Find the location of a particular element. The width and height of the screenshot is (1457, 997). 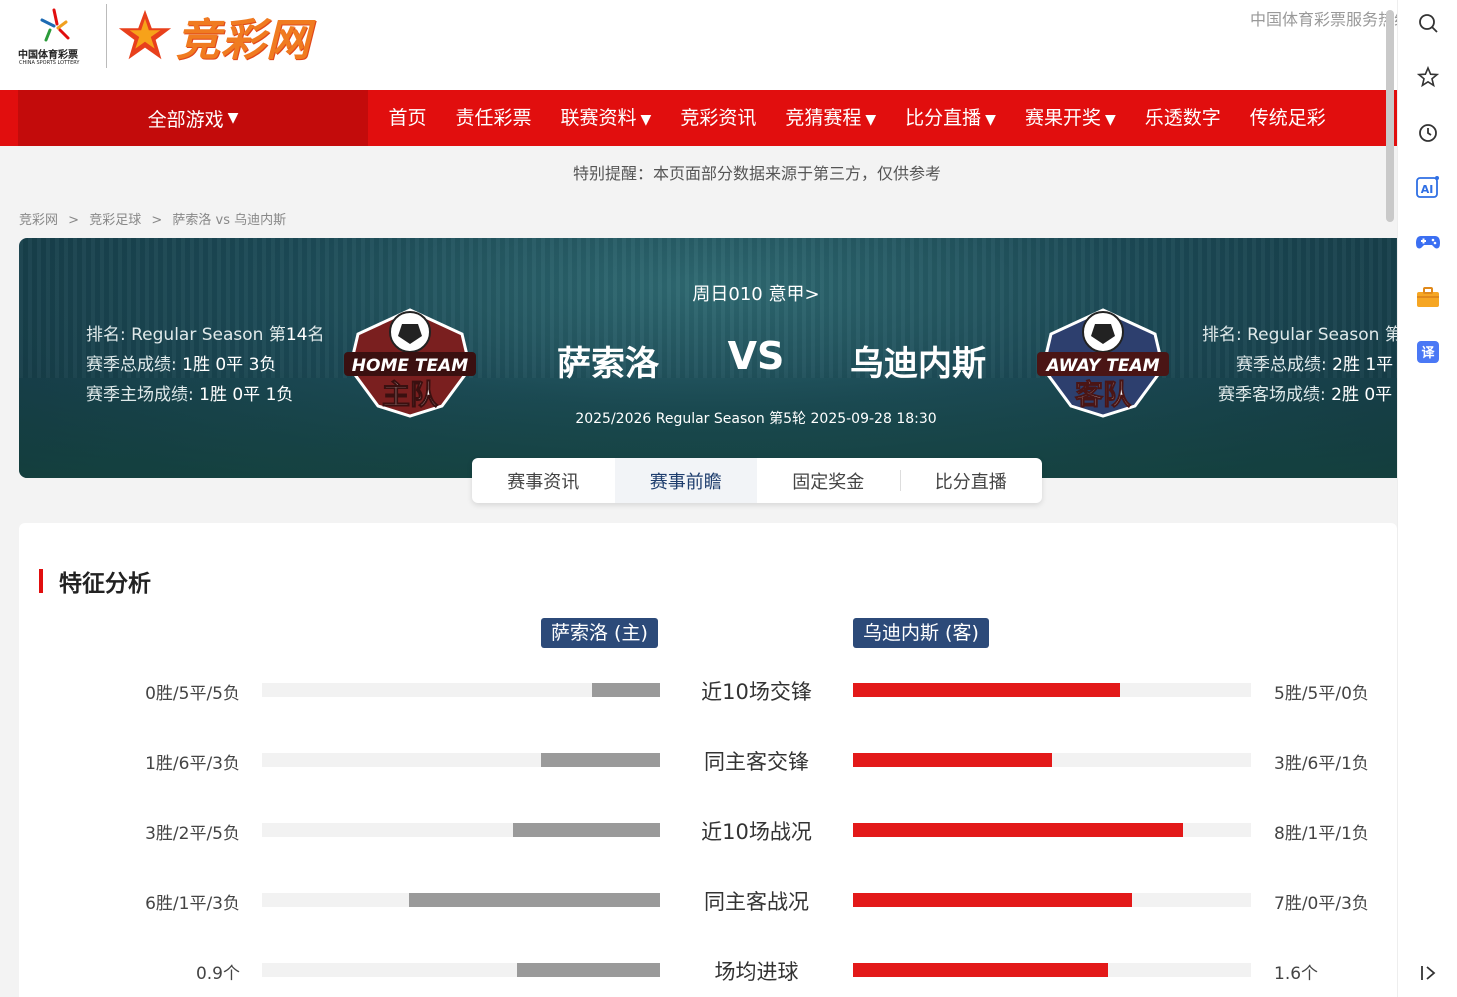

jcw-logo: 竞彩网 is located at coordinates (213, 36).